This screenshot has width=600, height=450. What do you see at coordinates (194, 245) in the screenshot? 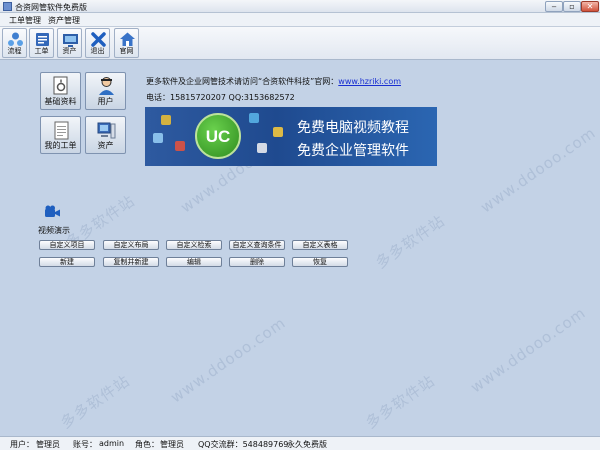
I see `custom-search-button: 自定义检索` at bounding box center [194, 245].